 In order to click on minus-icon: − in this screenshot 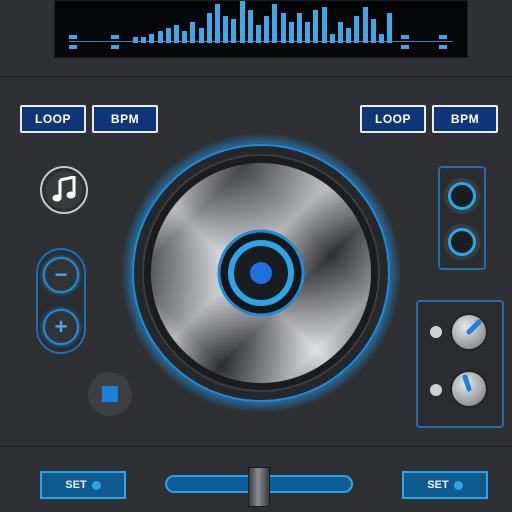, I will do `click(61, 274)`.